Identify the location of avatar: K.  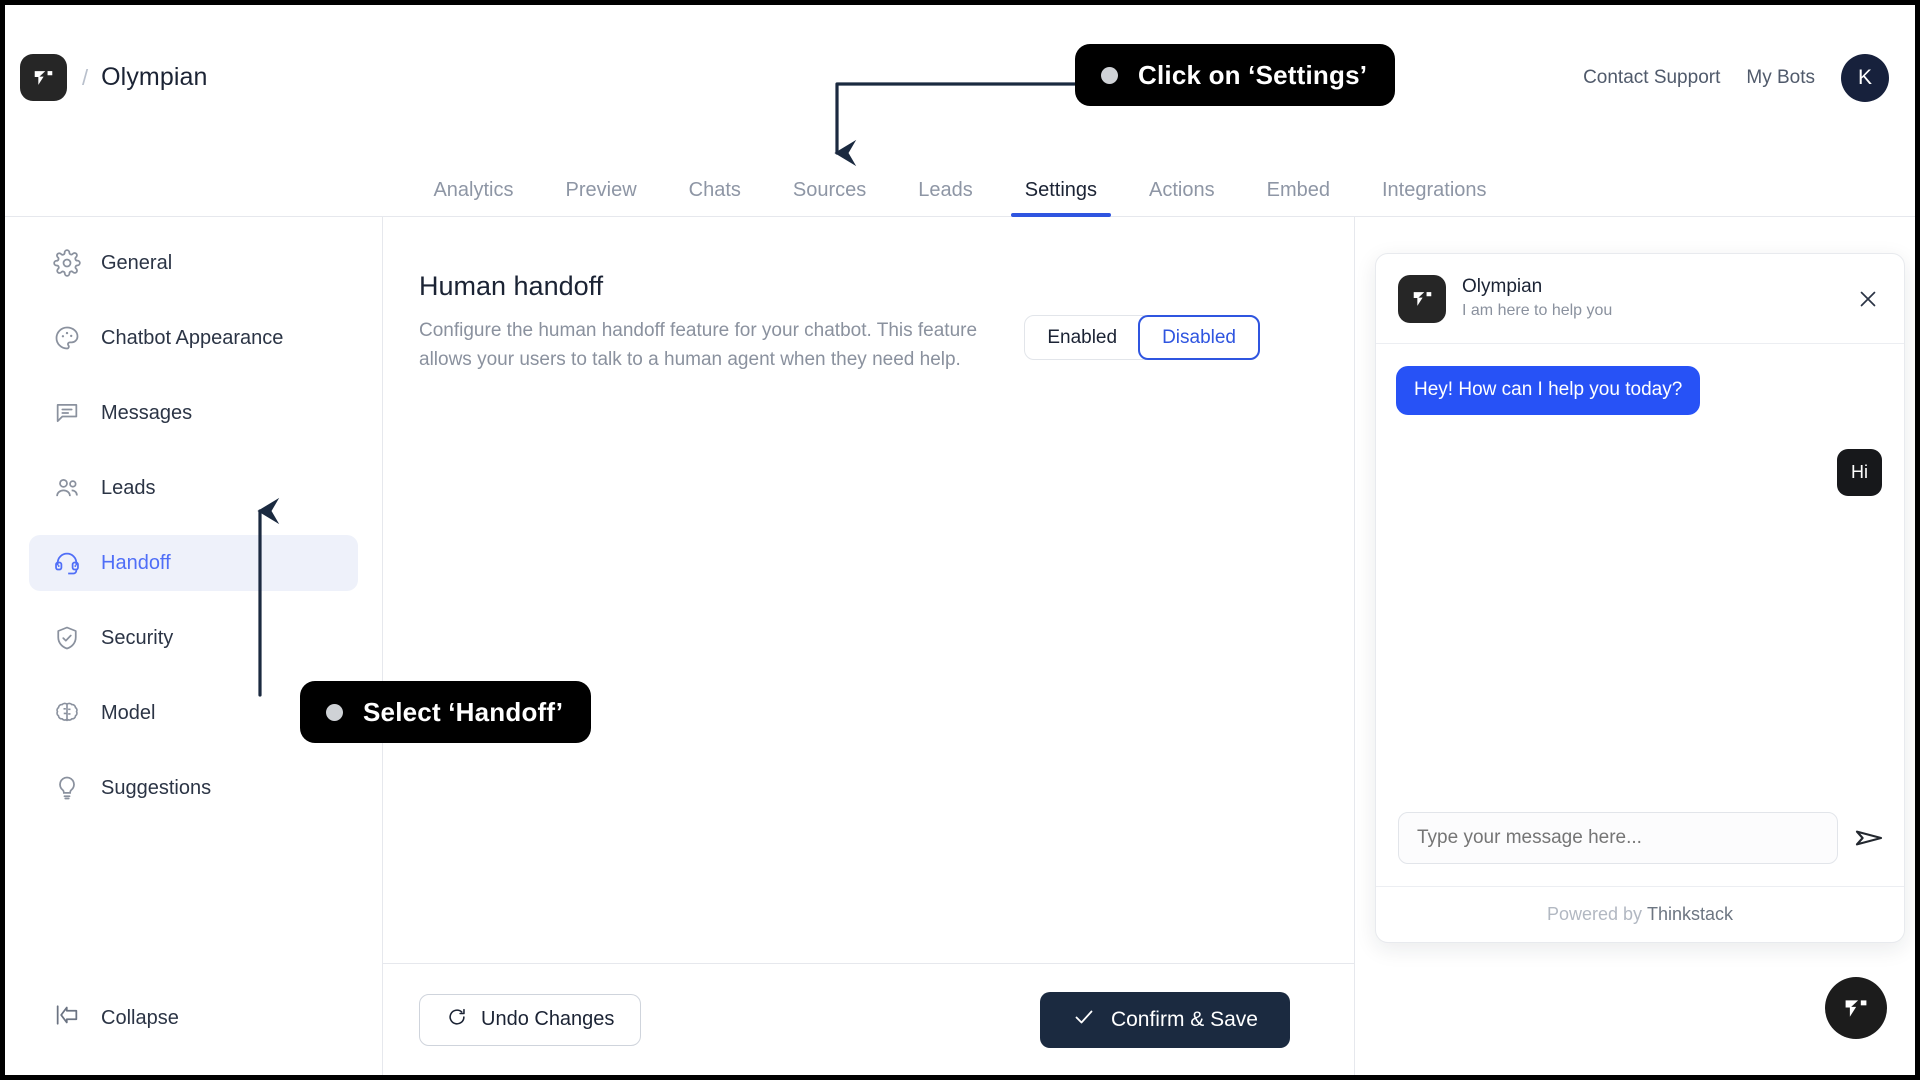
(1865, 77).